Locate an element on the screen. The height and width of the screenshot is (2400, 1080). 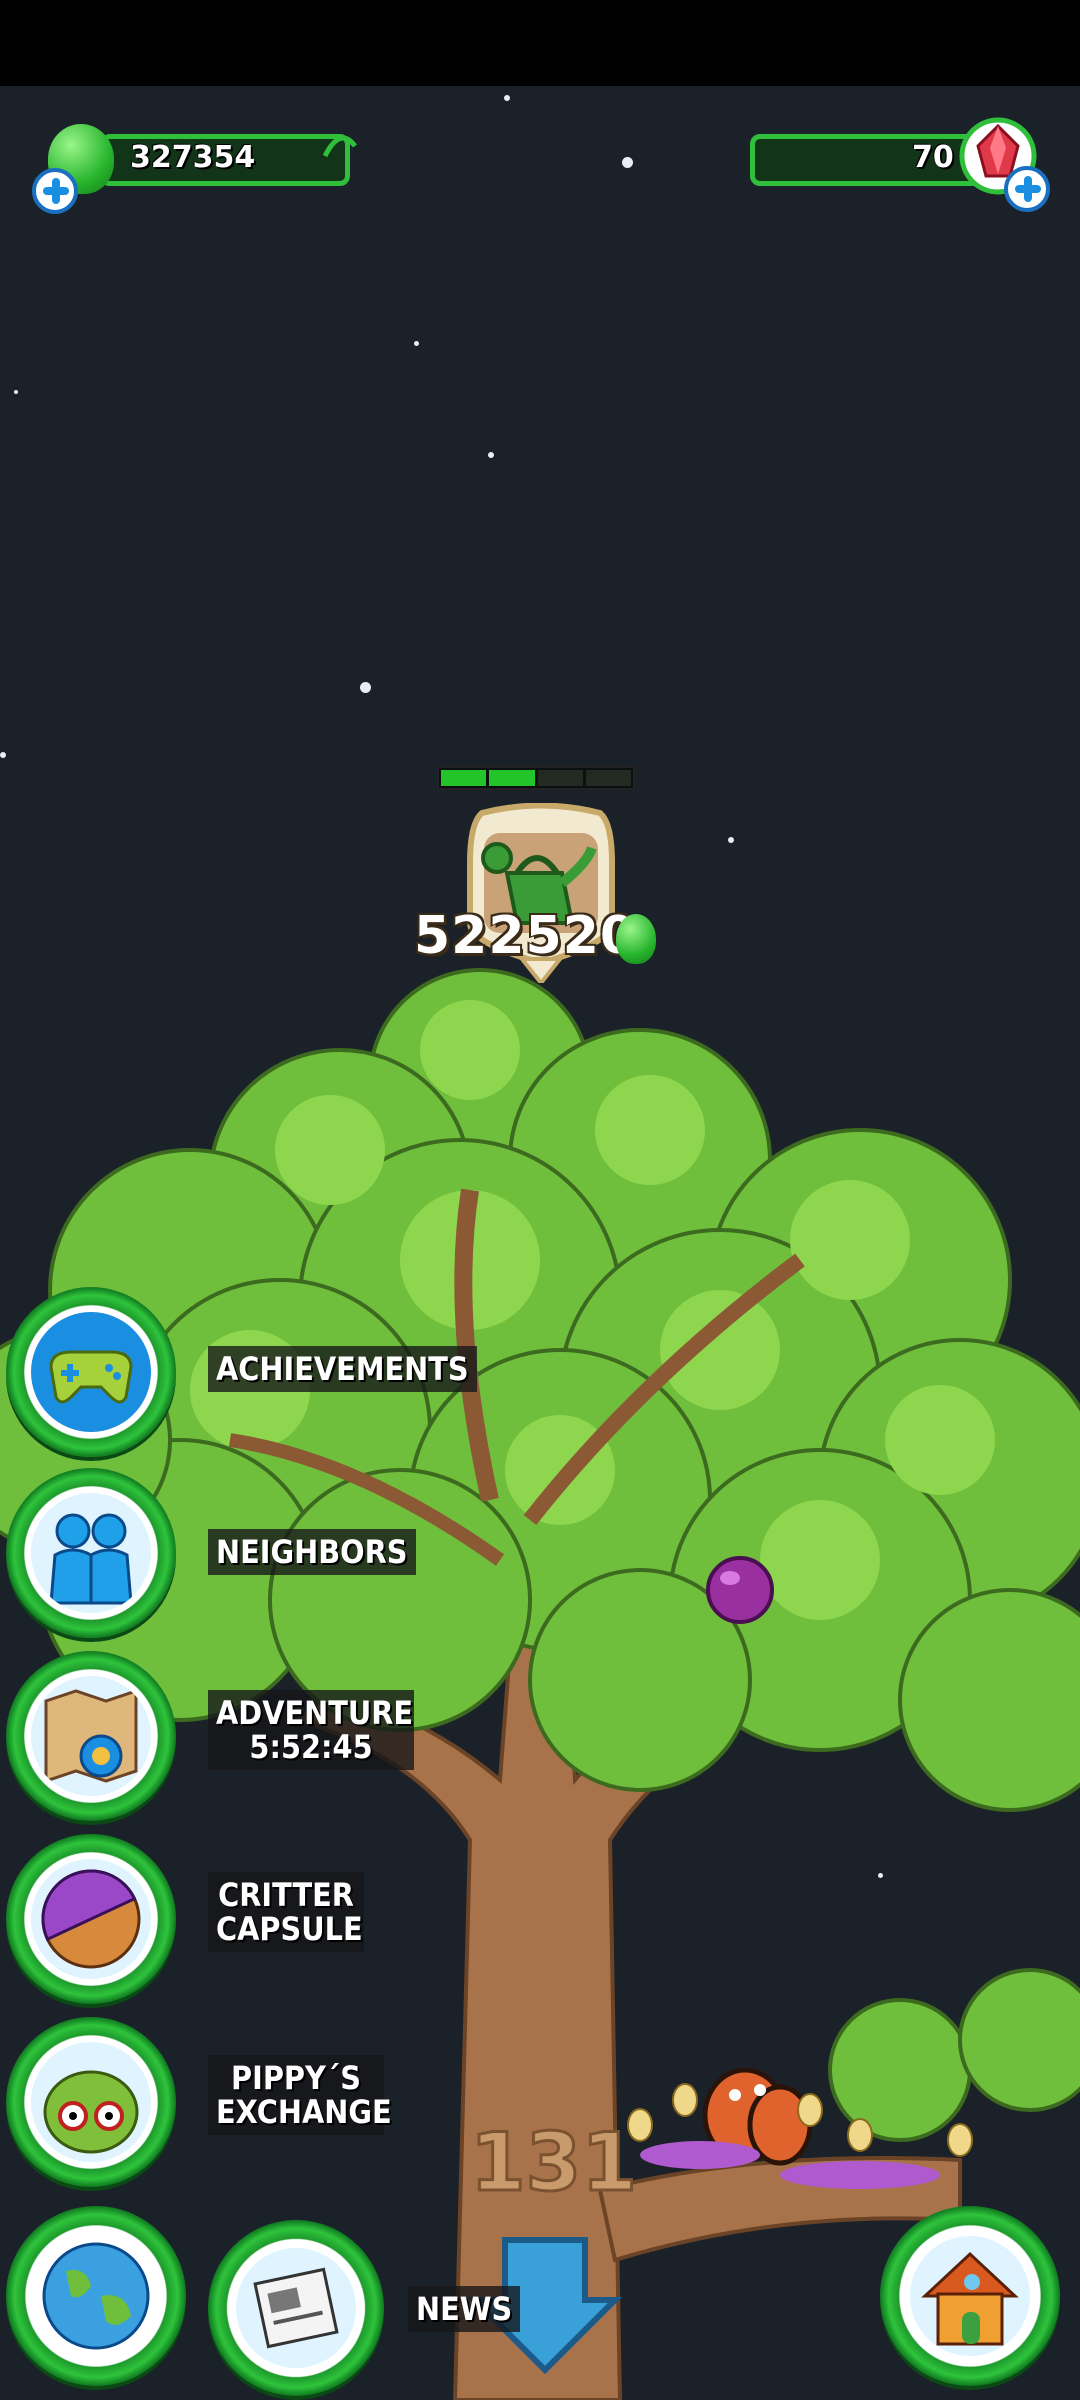
pippy-text-1: PIPPY´S is located at coordinates (296, 2078).